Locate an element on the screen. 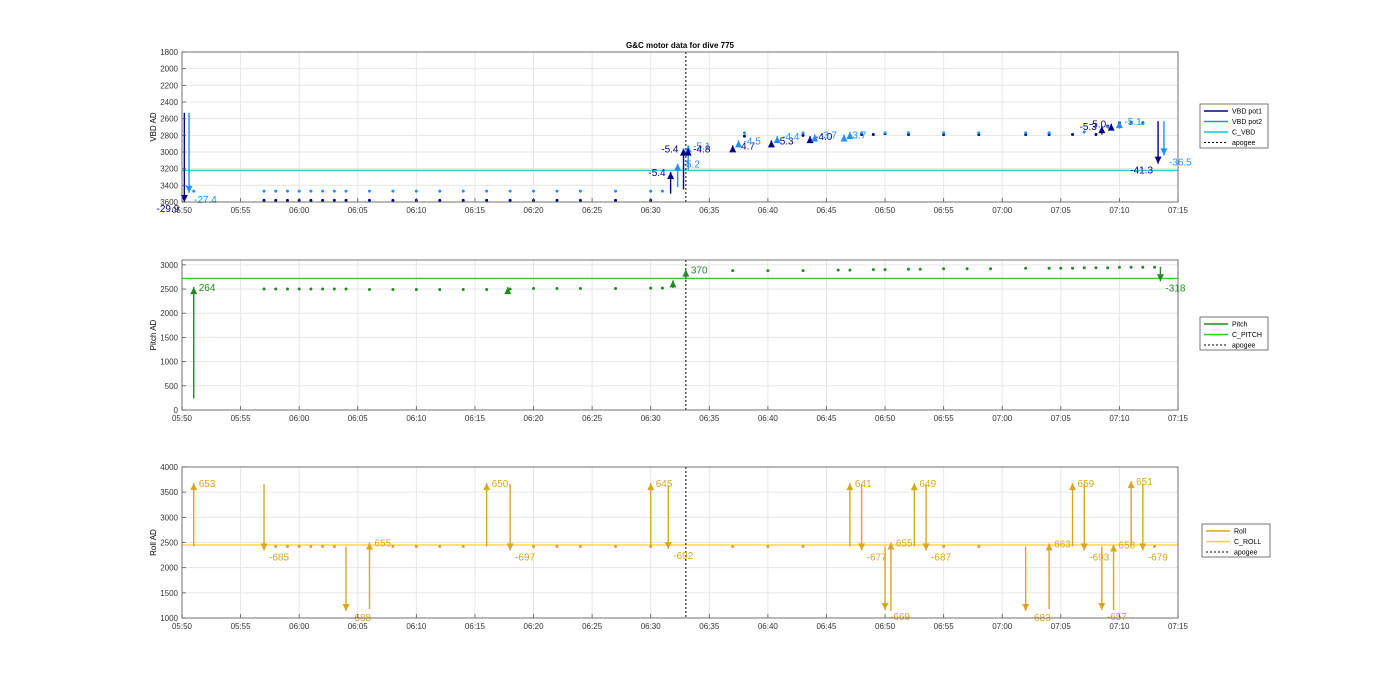  y-tick-label: 2000 is located at coordinates (169, 568).